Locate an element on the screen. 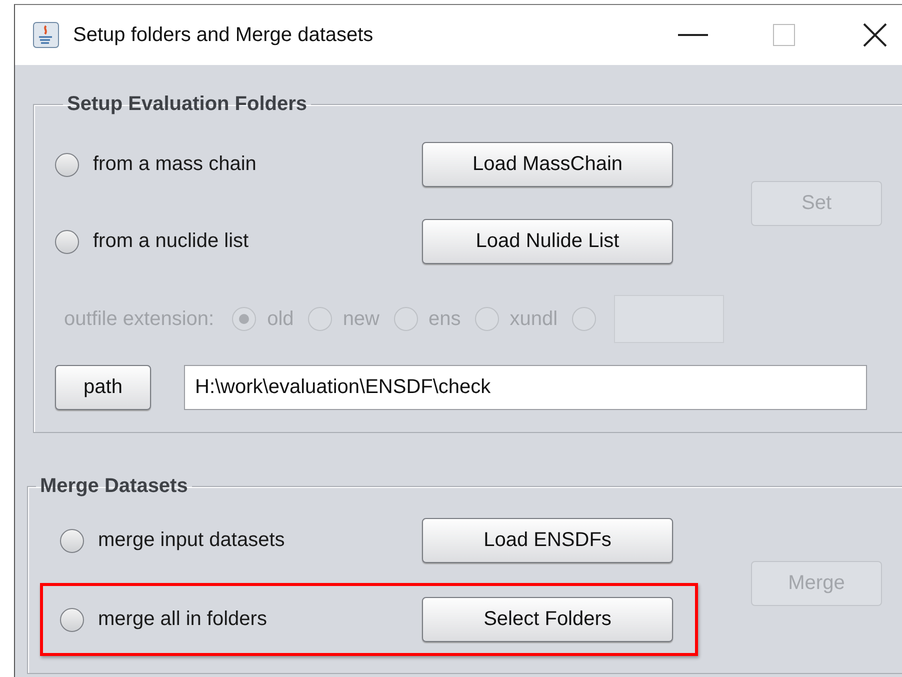  app-icon is located at coordinates (46, 35).